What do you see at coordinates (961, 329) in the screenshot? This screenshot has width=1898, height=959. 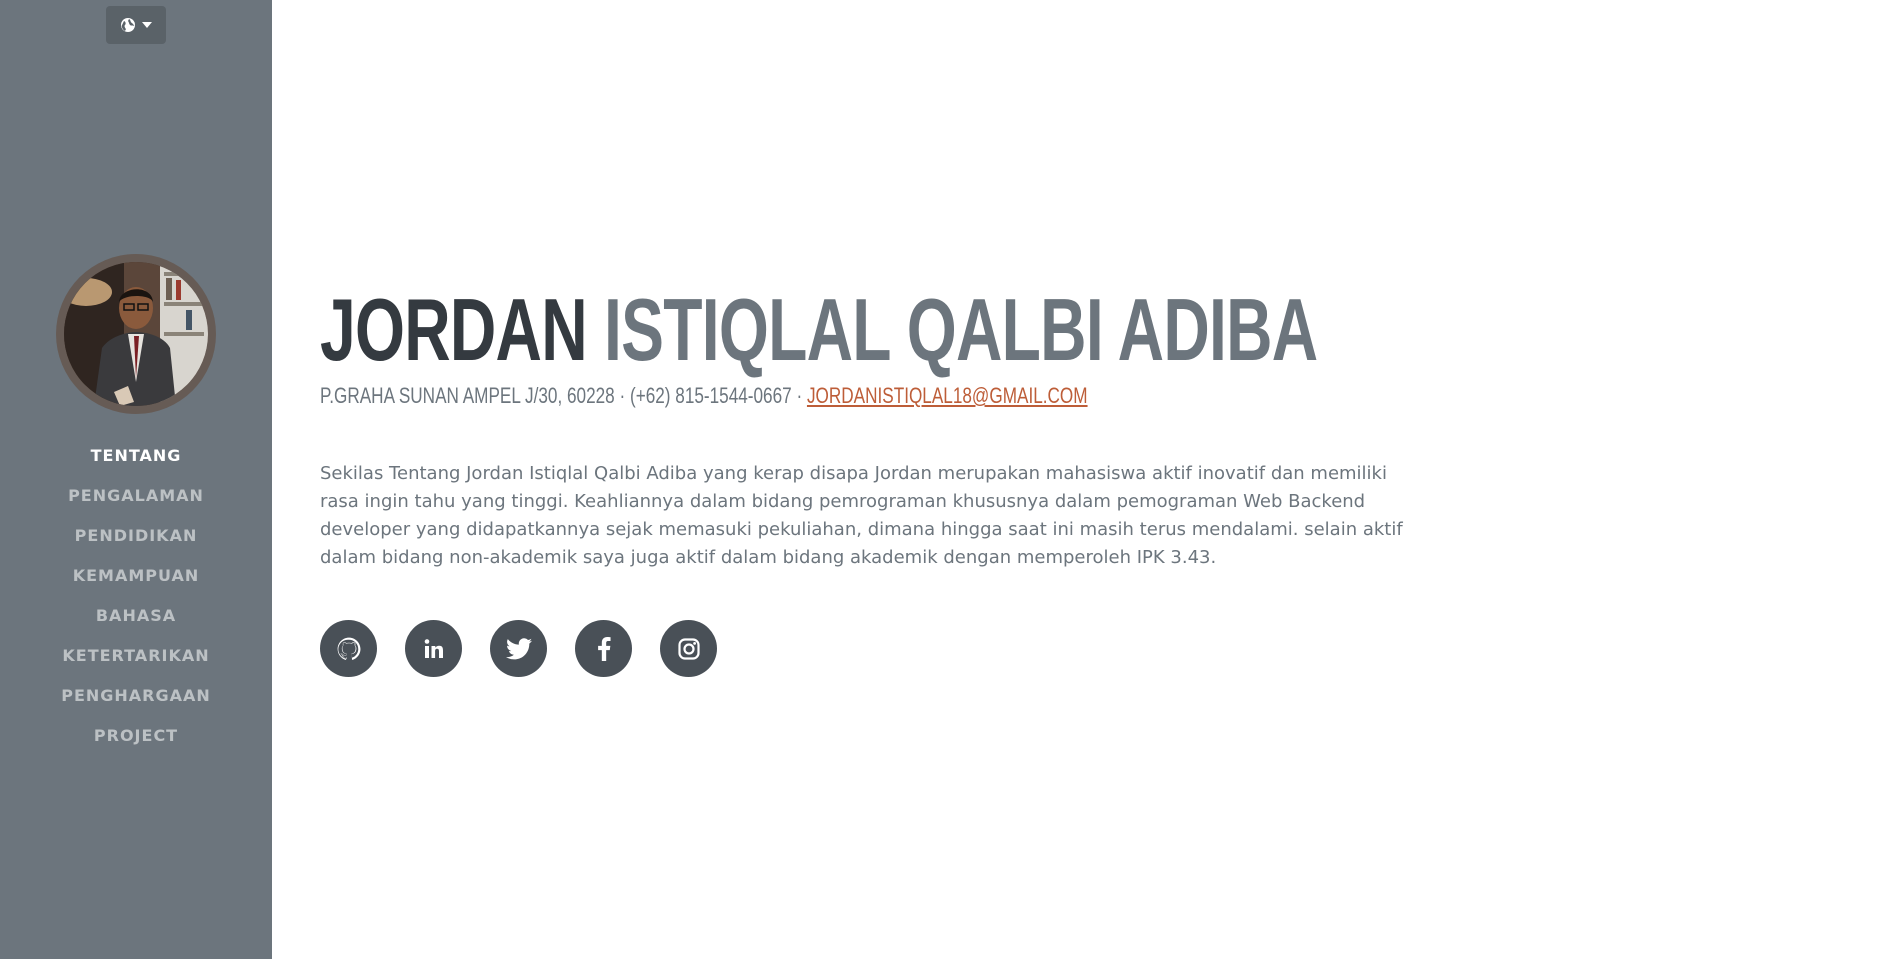 I see `last-name: Istiqlal Qalbi Adiba` at bounding box center [961, 329].